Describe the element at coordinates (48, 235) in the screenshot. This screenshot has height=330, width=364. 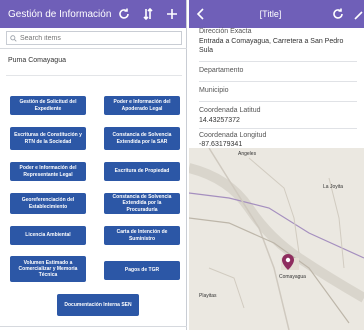
I see `btn-licencia-ambiental: Licencia Ambiental` at that location.